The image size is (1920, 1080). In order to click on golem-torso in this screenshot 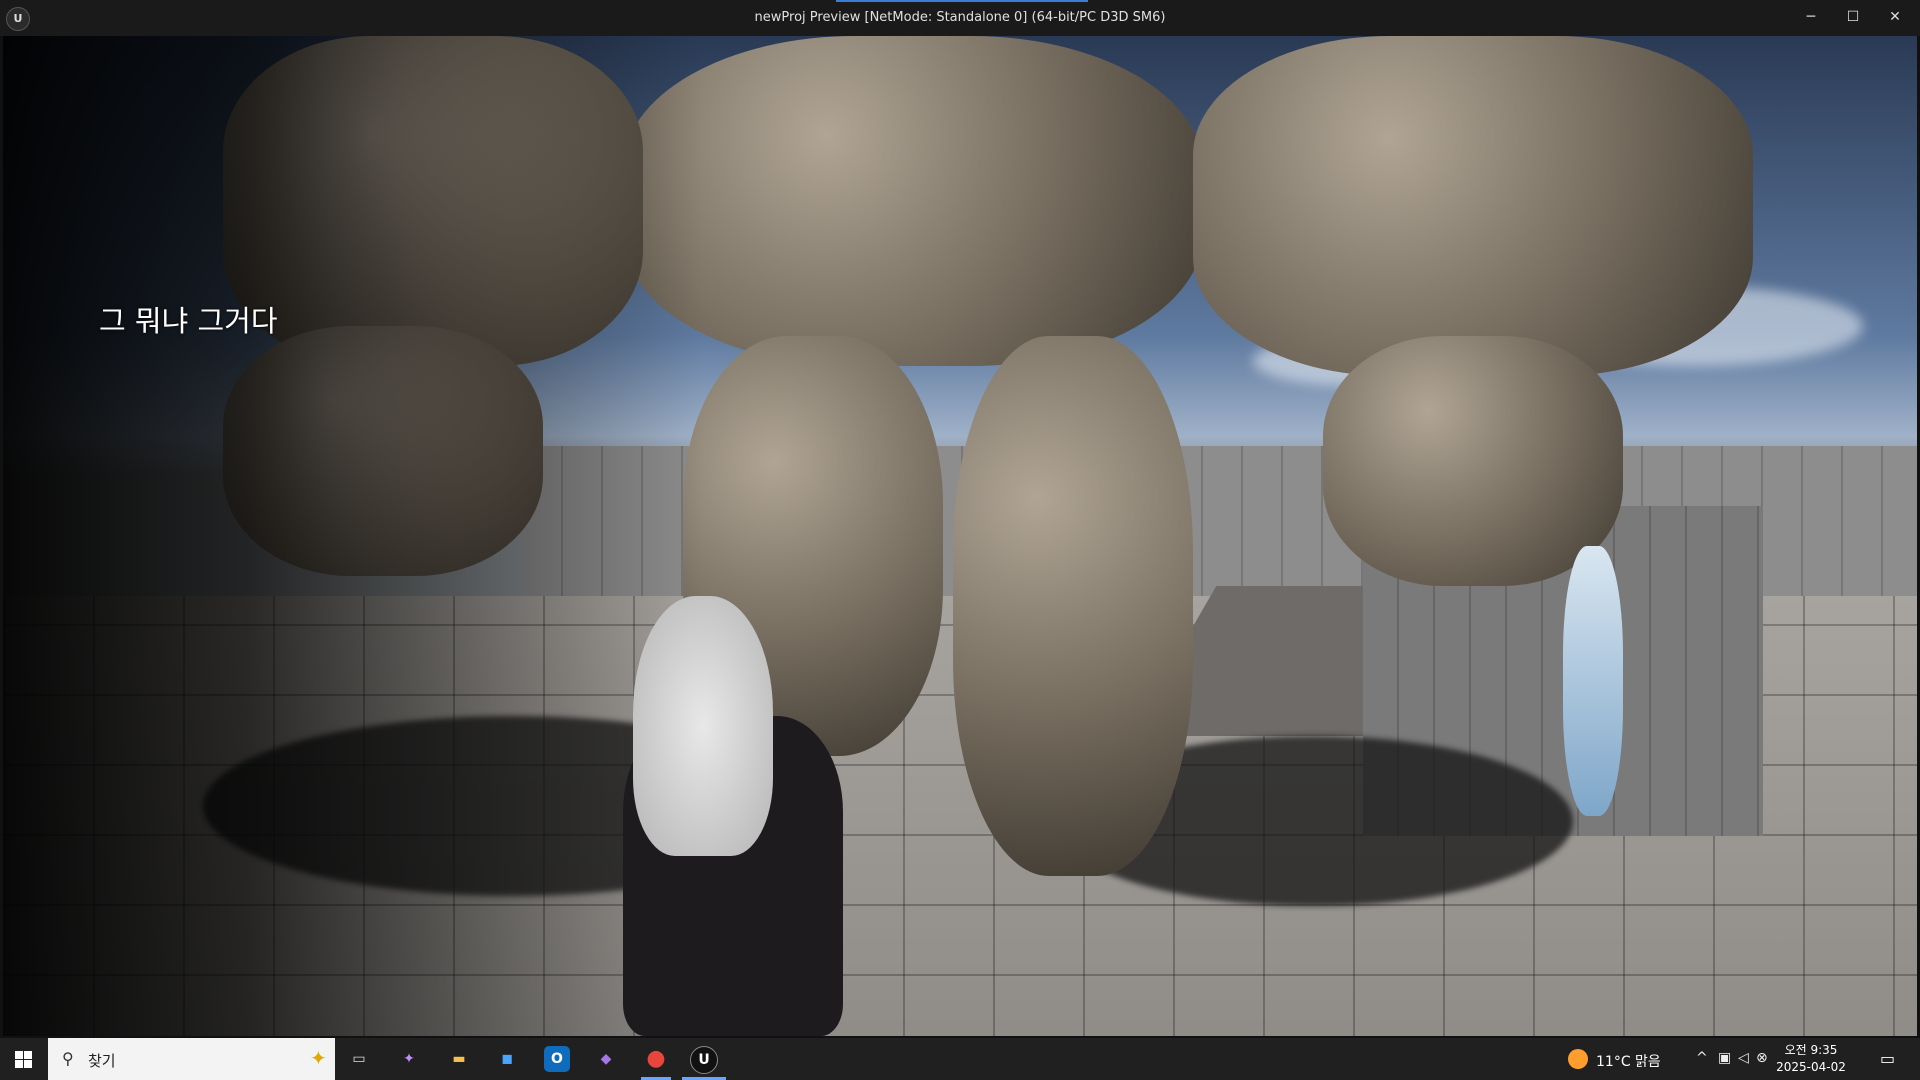, I will do `click(913, 201)`.